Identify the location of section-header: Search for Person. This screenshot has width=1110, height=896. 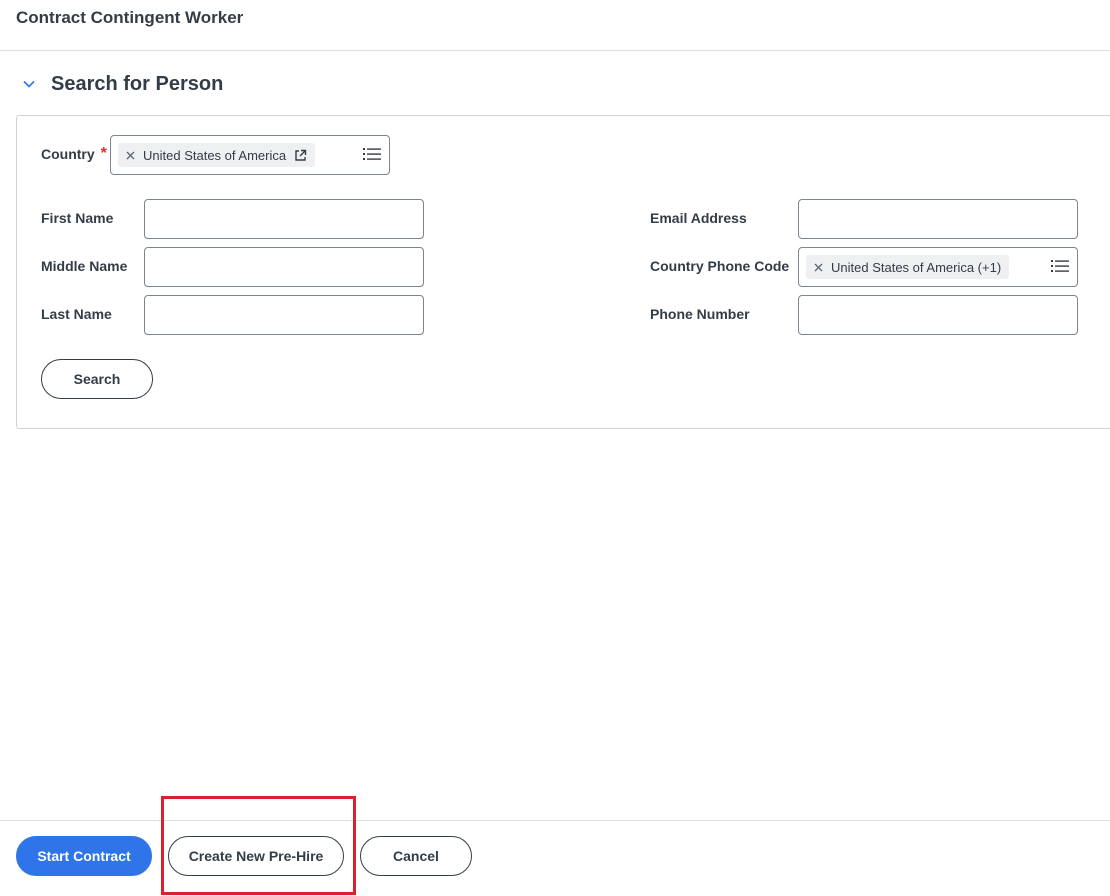
(120, 84).